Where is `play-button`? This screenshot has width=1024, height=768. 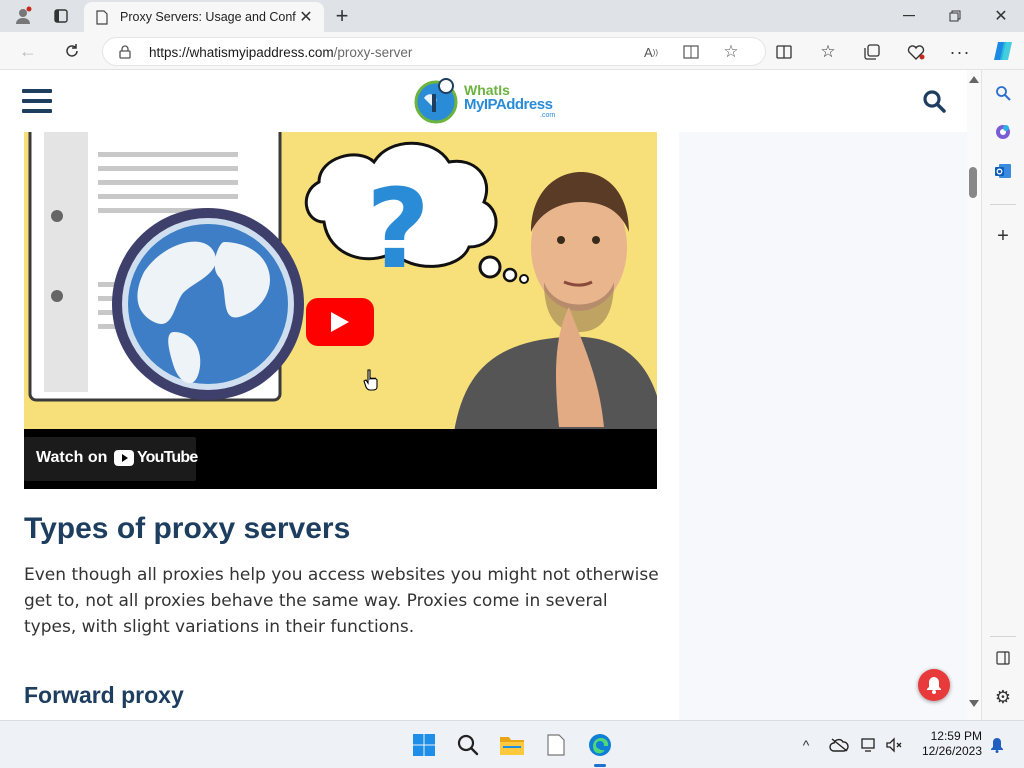
play-button is located at coordinates (340, 322).